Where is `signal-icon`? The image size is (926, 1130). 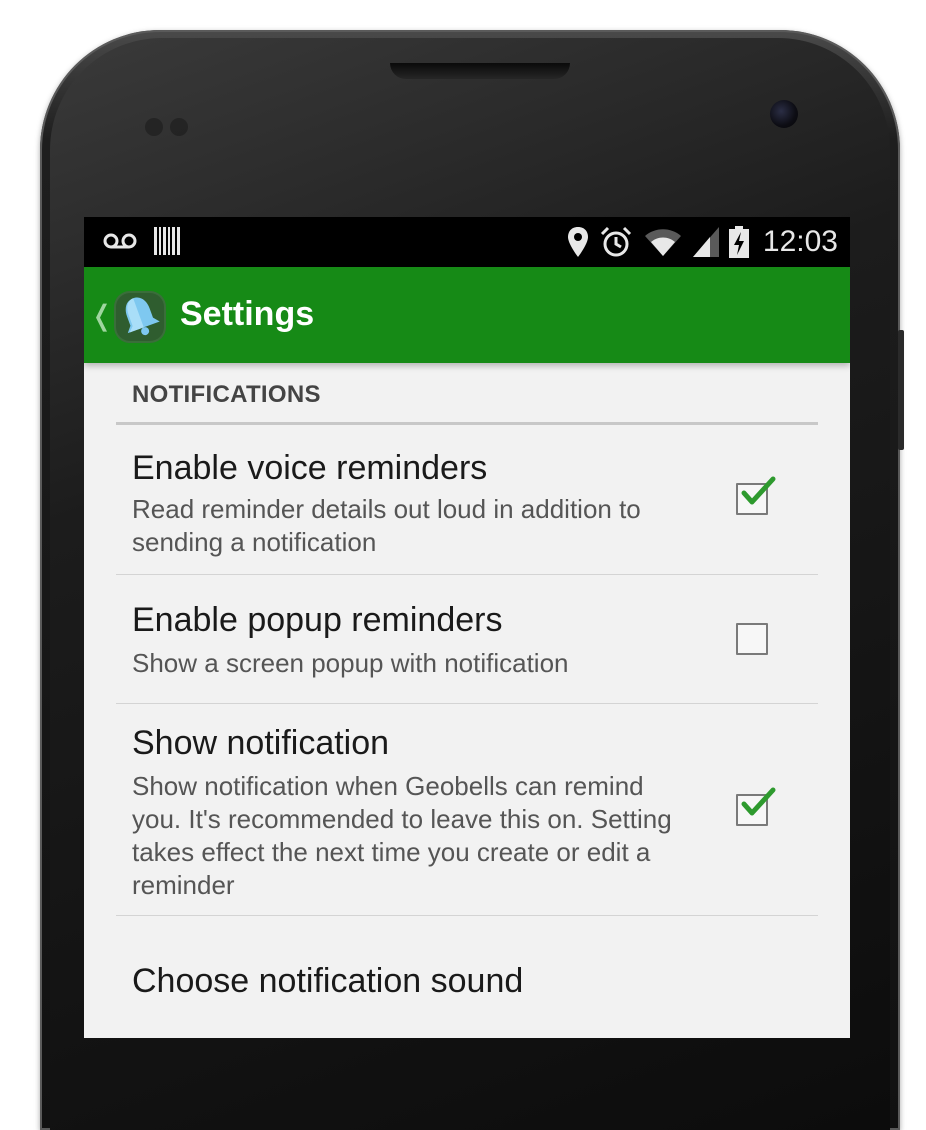 signal-icon is located at coordinates (705, 242).